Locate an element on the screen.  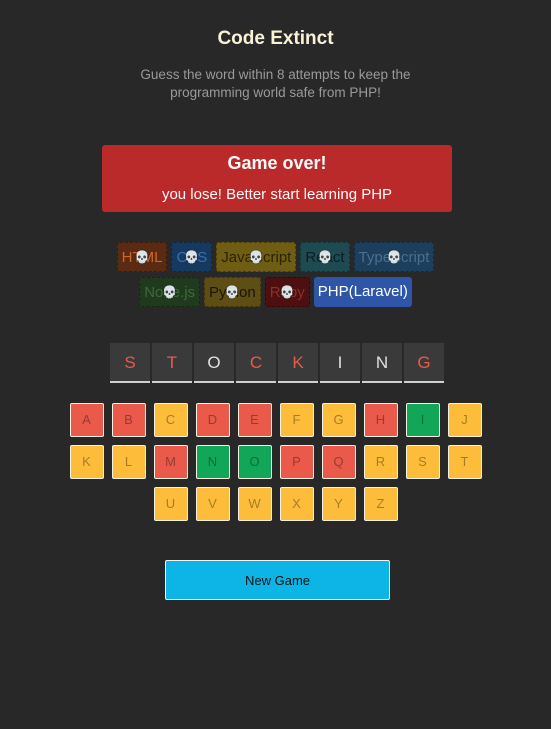
status-message: you lose! Better start learning PHP is located at coordinates (277, 194).